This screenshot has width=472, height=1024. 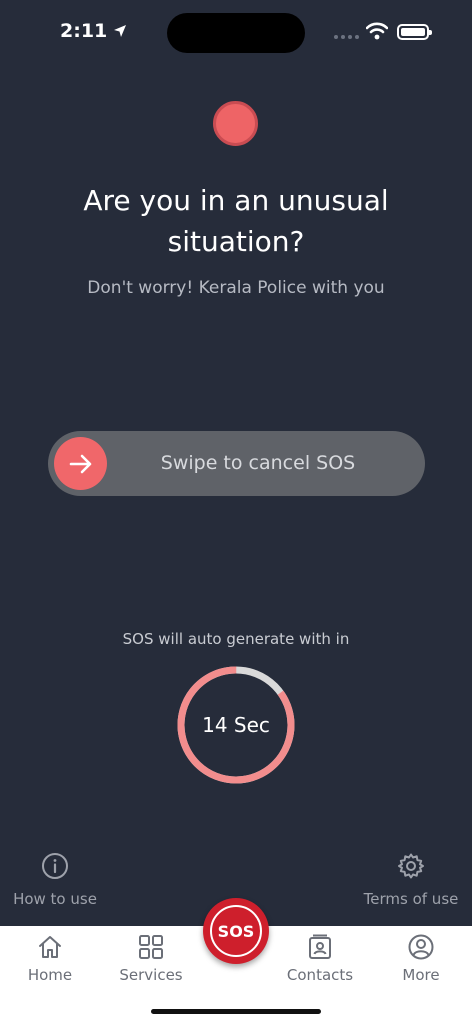 I want to click on info-icon, so click(x=55, y=866).